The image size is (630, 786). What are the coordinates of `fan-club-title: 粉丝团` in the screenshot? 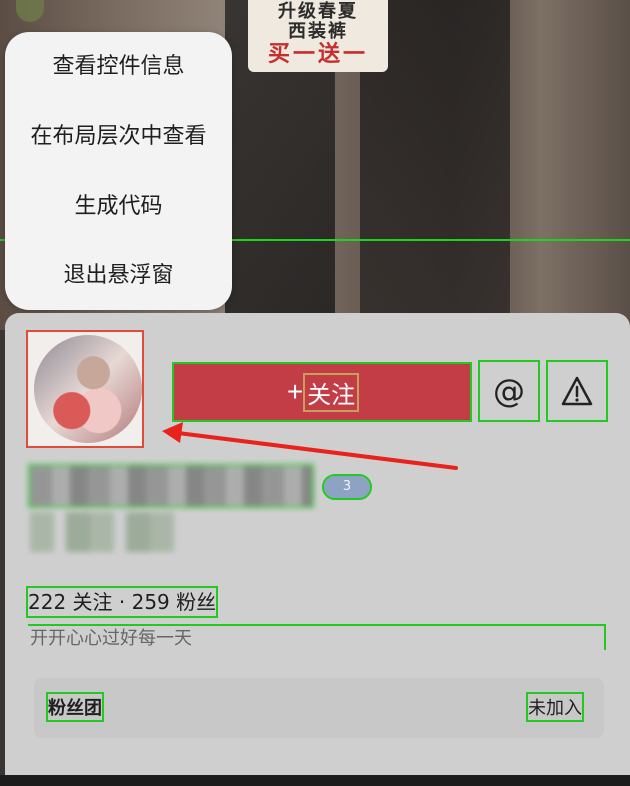 It's located at (75, 707).